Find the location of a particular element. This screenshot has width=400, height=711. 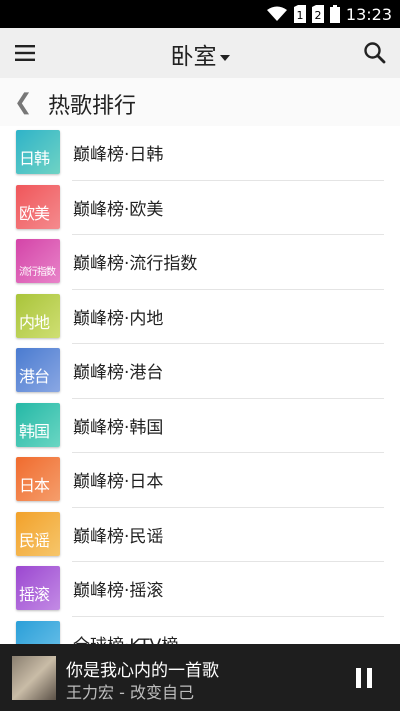

svg-text: 2 is located at coordinates (317, 15).